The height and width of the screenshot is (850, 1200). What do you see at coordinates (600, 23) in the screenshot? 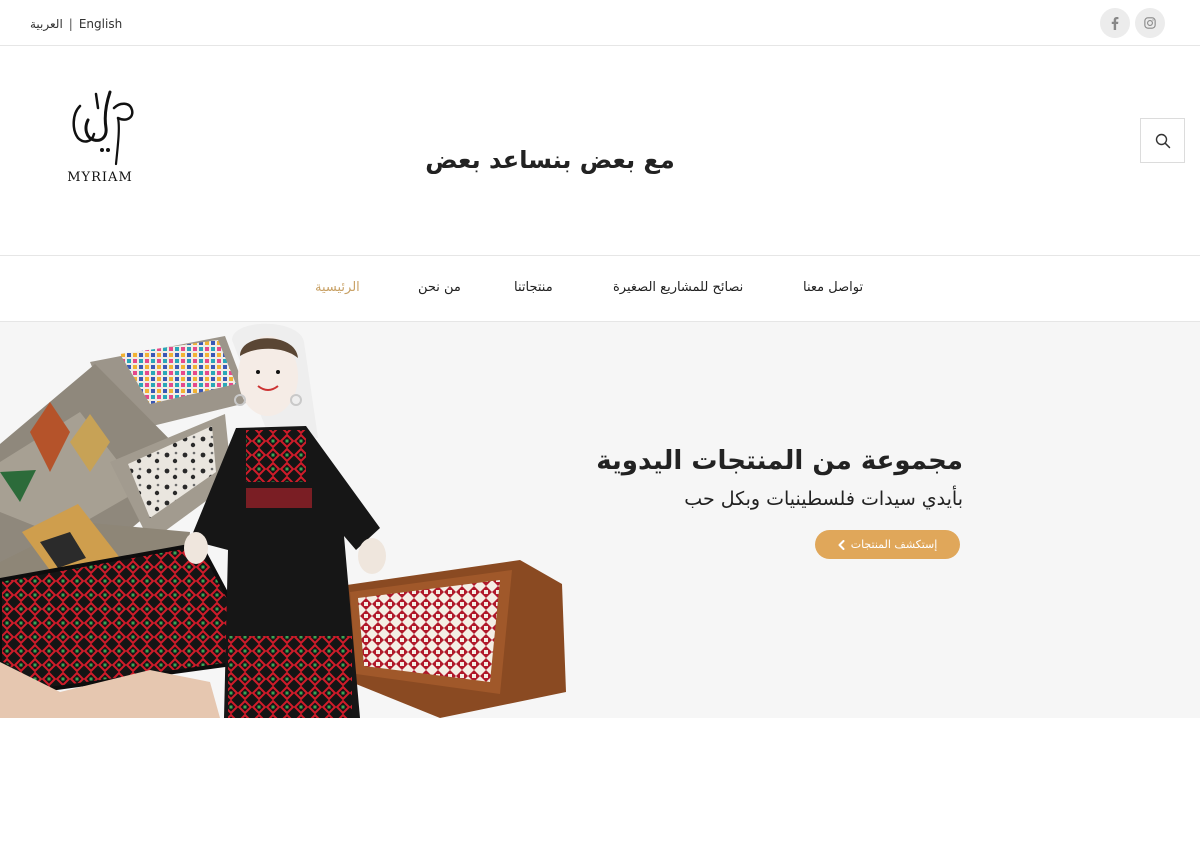
I see `top-bar: العربية | English` at bounding box center [600, 23].